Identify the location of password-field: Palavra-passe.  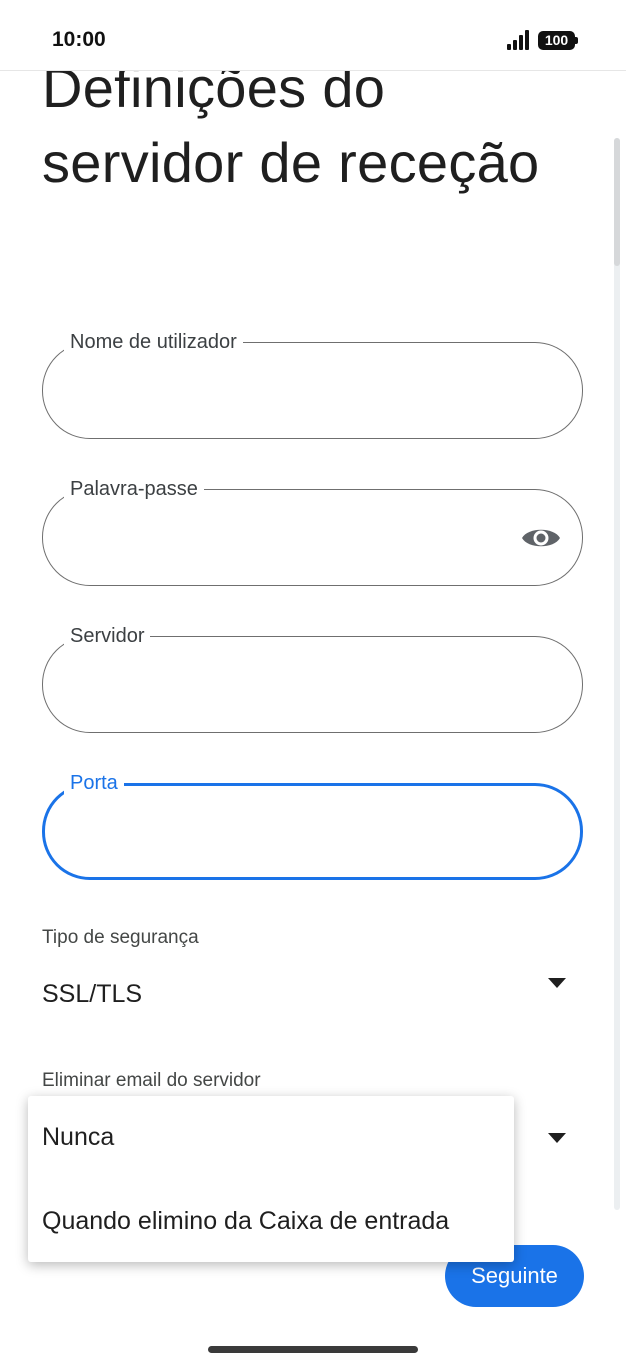
(312, 531).